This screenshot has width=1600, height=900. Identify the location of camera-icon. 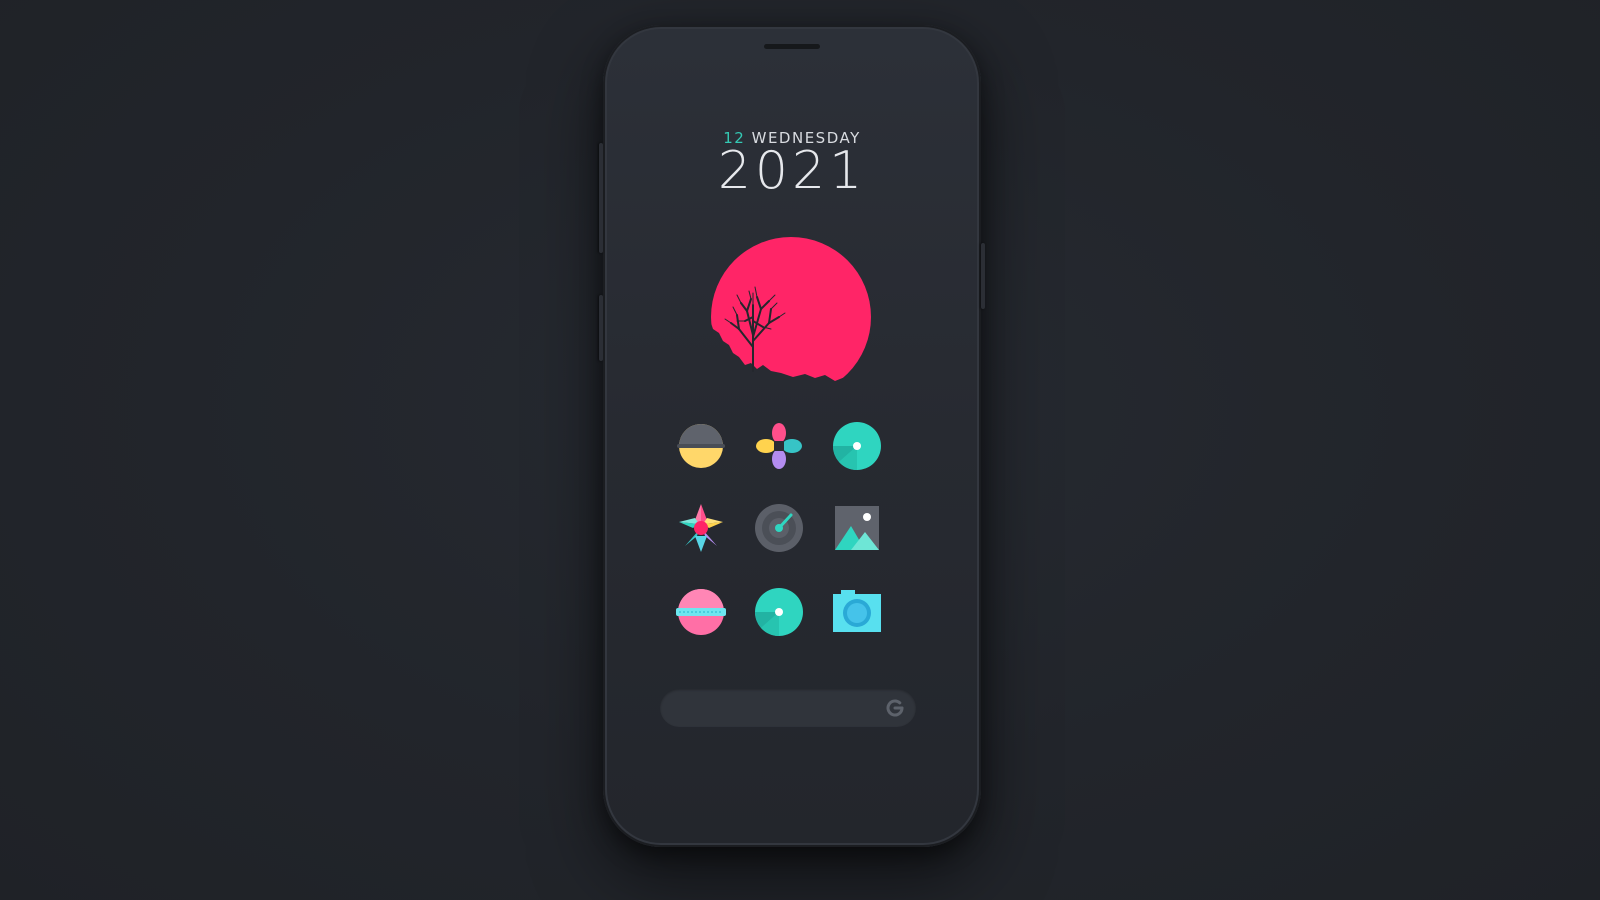
(857, 612).